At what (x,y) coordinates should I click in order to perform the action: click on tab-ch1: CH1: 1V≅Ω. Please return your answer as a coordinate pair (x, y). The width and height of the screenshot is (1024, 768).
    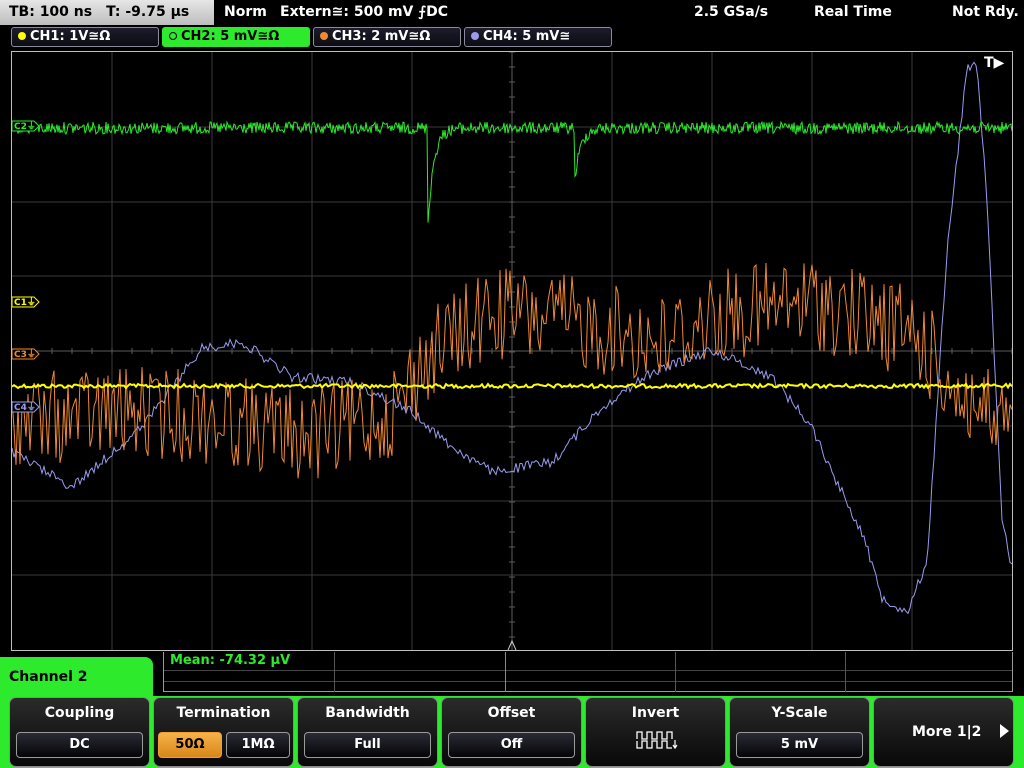
    Looking at the image, I should click on (85, 37).